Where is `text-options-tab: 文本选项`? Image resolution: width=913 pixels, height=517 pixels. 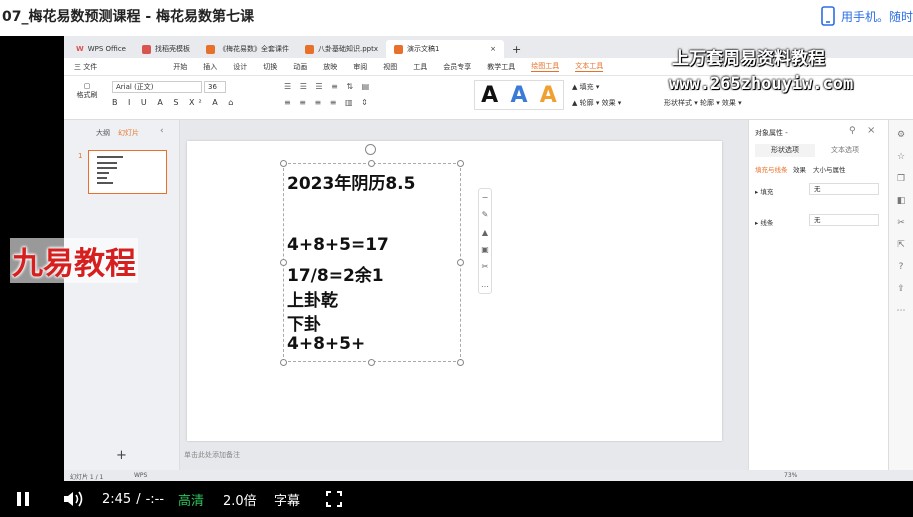
text-options-tab: 文本选项 is located at coordinates (845, 150).